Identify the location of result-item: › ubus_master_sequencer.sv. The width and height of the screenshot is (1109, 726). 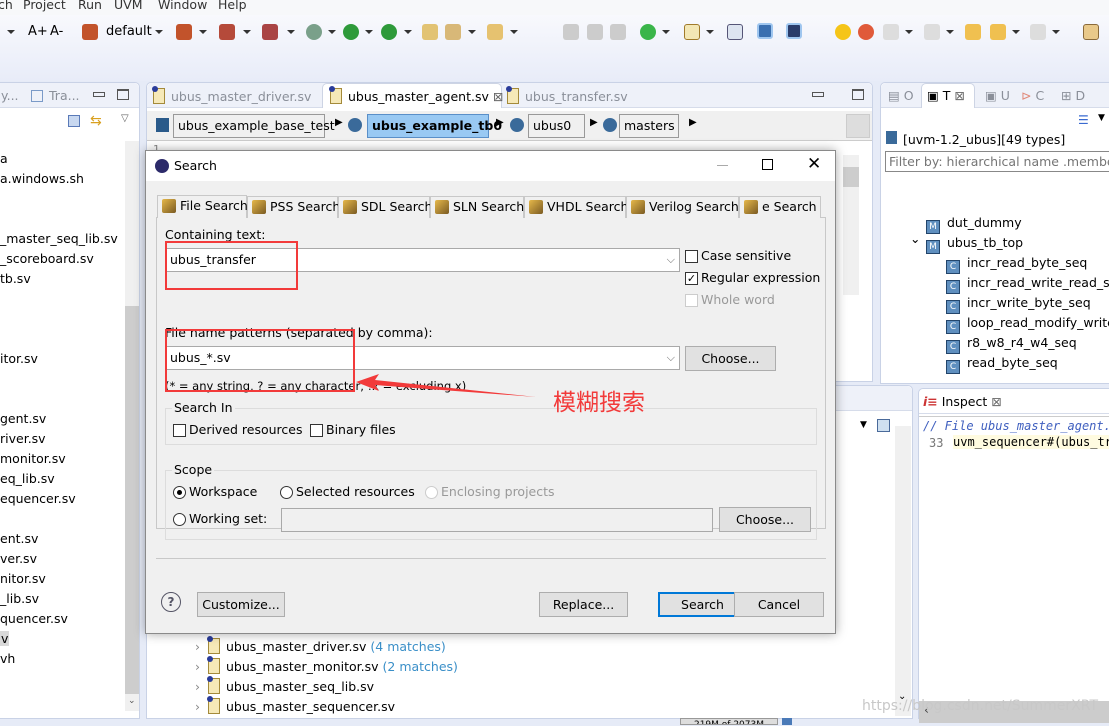
(297, 705).